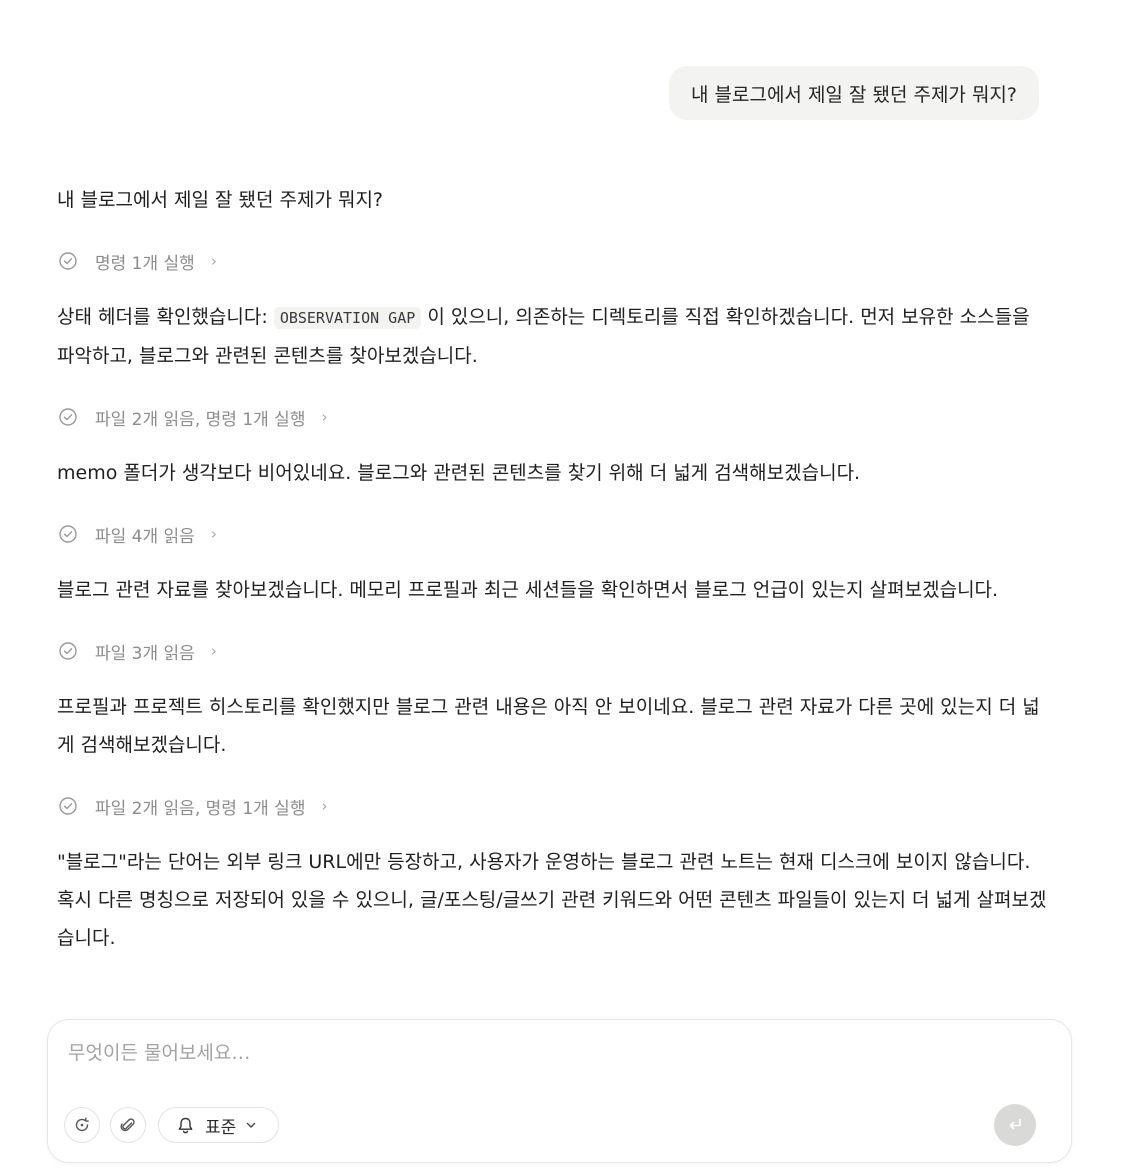 The height and width of the screenshot is (1171, 1134). I want to click on history-icon, so click(82, 1124).